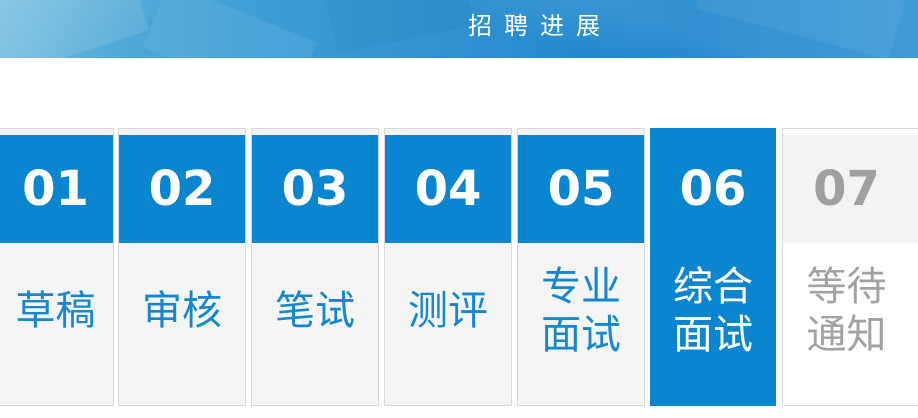 The height and width of the screenshot is (418, 918). Describe the element at coordinates (315, 267) in the screenshot. I see `step-card-written-test: 03 笔试` at that location.